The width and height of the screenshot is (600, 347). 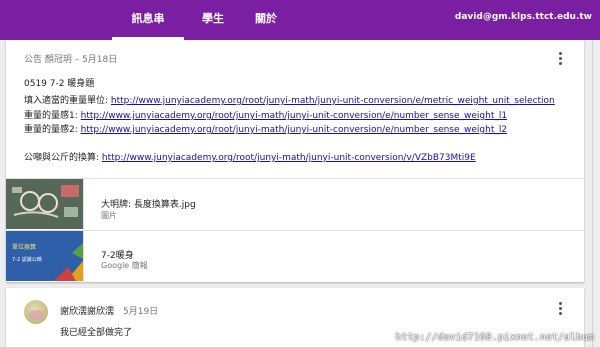 What do you see at coordinates (27, 259) in the screenshot?
I see `svg-text: 7-2 認識公噸` at bounding box center [27, 259].